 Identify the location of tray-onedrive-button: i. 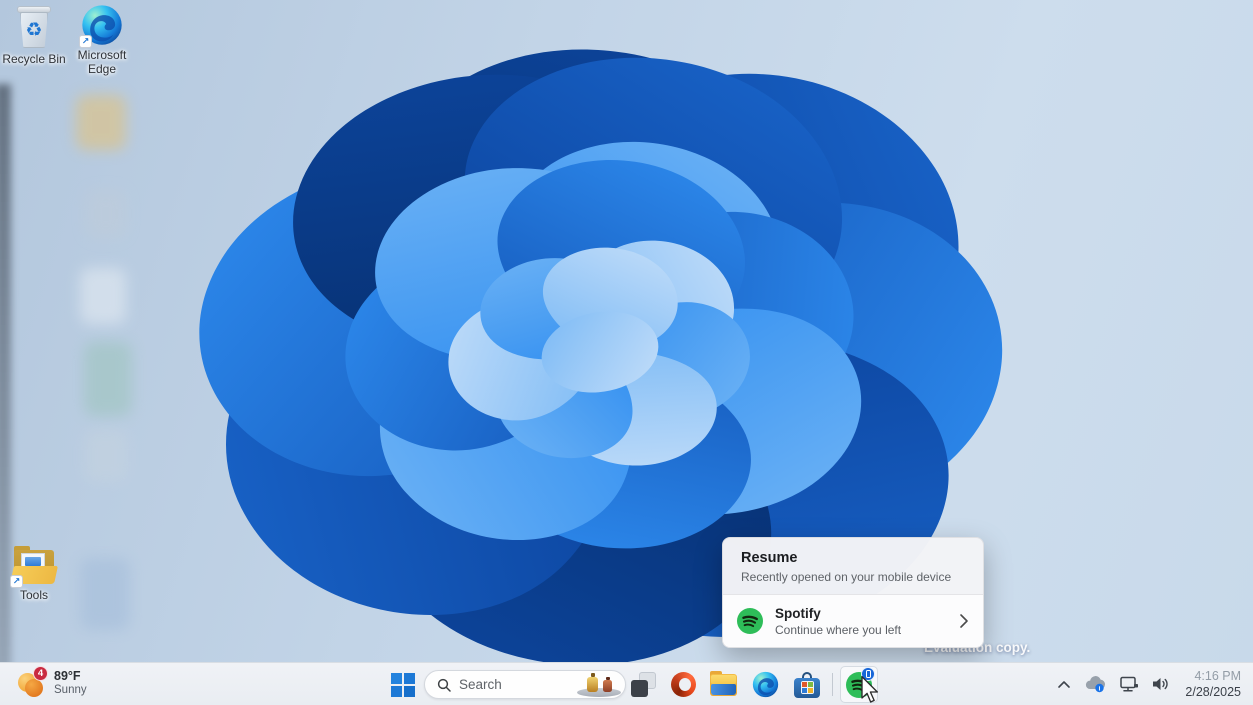
(1095, 684).